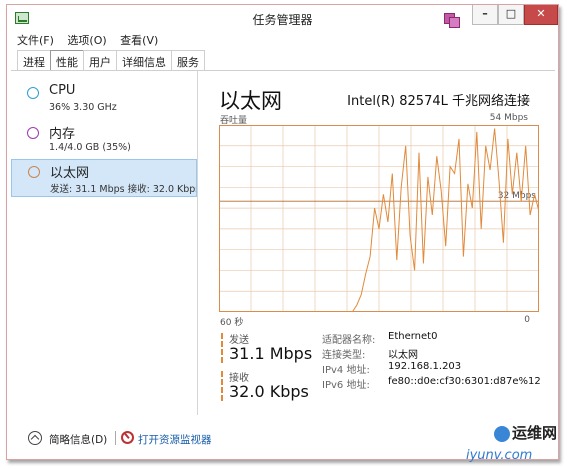 The width and height of the screenshot is (572, 469). Describe the element at coordinates (502, 434) in the screenshot. I see `watermark-logo-icon` at that location.